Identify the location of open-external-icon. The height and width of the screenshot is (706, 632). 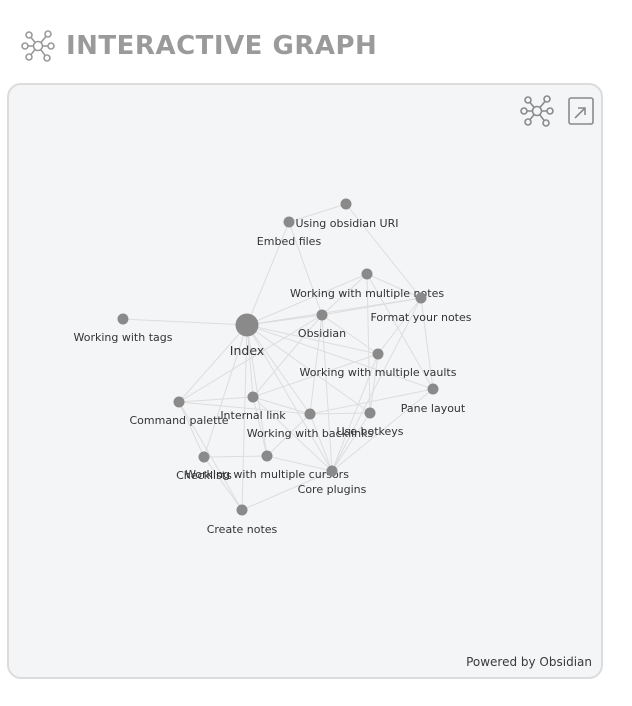
(581, 111).